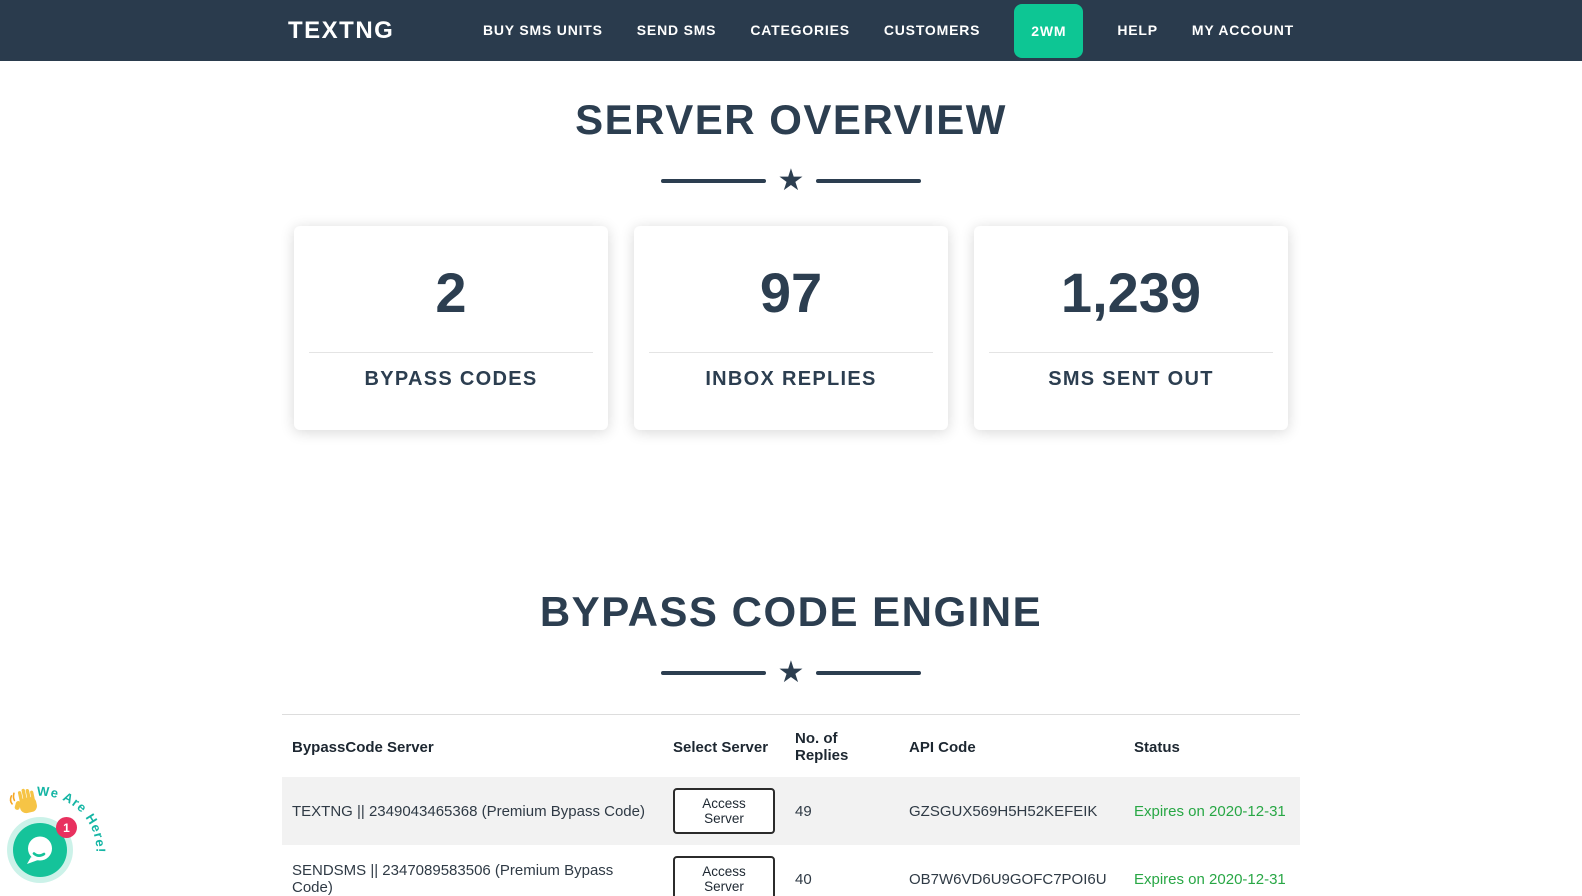 The image size is (1582, 896). What do you see at coordinates (800, 30) in the screenshot?
I see `nav-item-categories: CATEGORIES` at bounding box center [800, 30].